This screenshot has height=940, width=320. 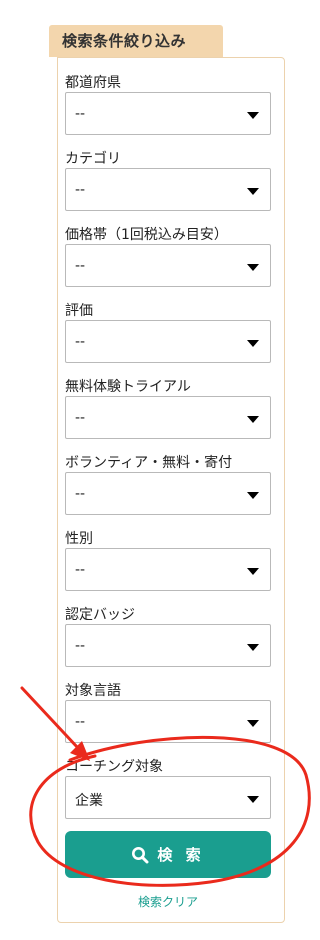 I want to click on rating-select: --, so click(x=168, y=341).